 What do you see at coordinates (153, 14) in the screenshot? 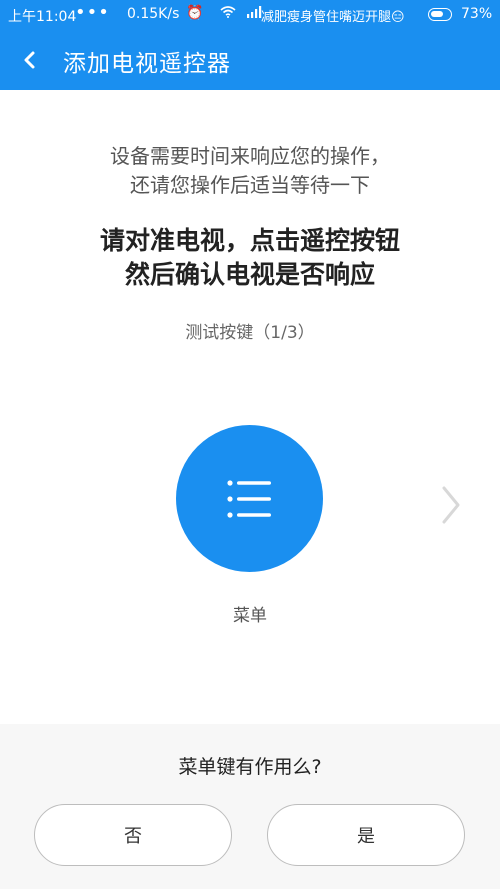
I see `network-speed: 0.15K/s` at bounding box center [153, 14].